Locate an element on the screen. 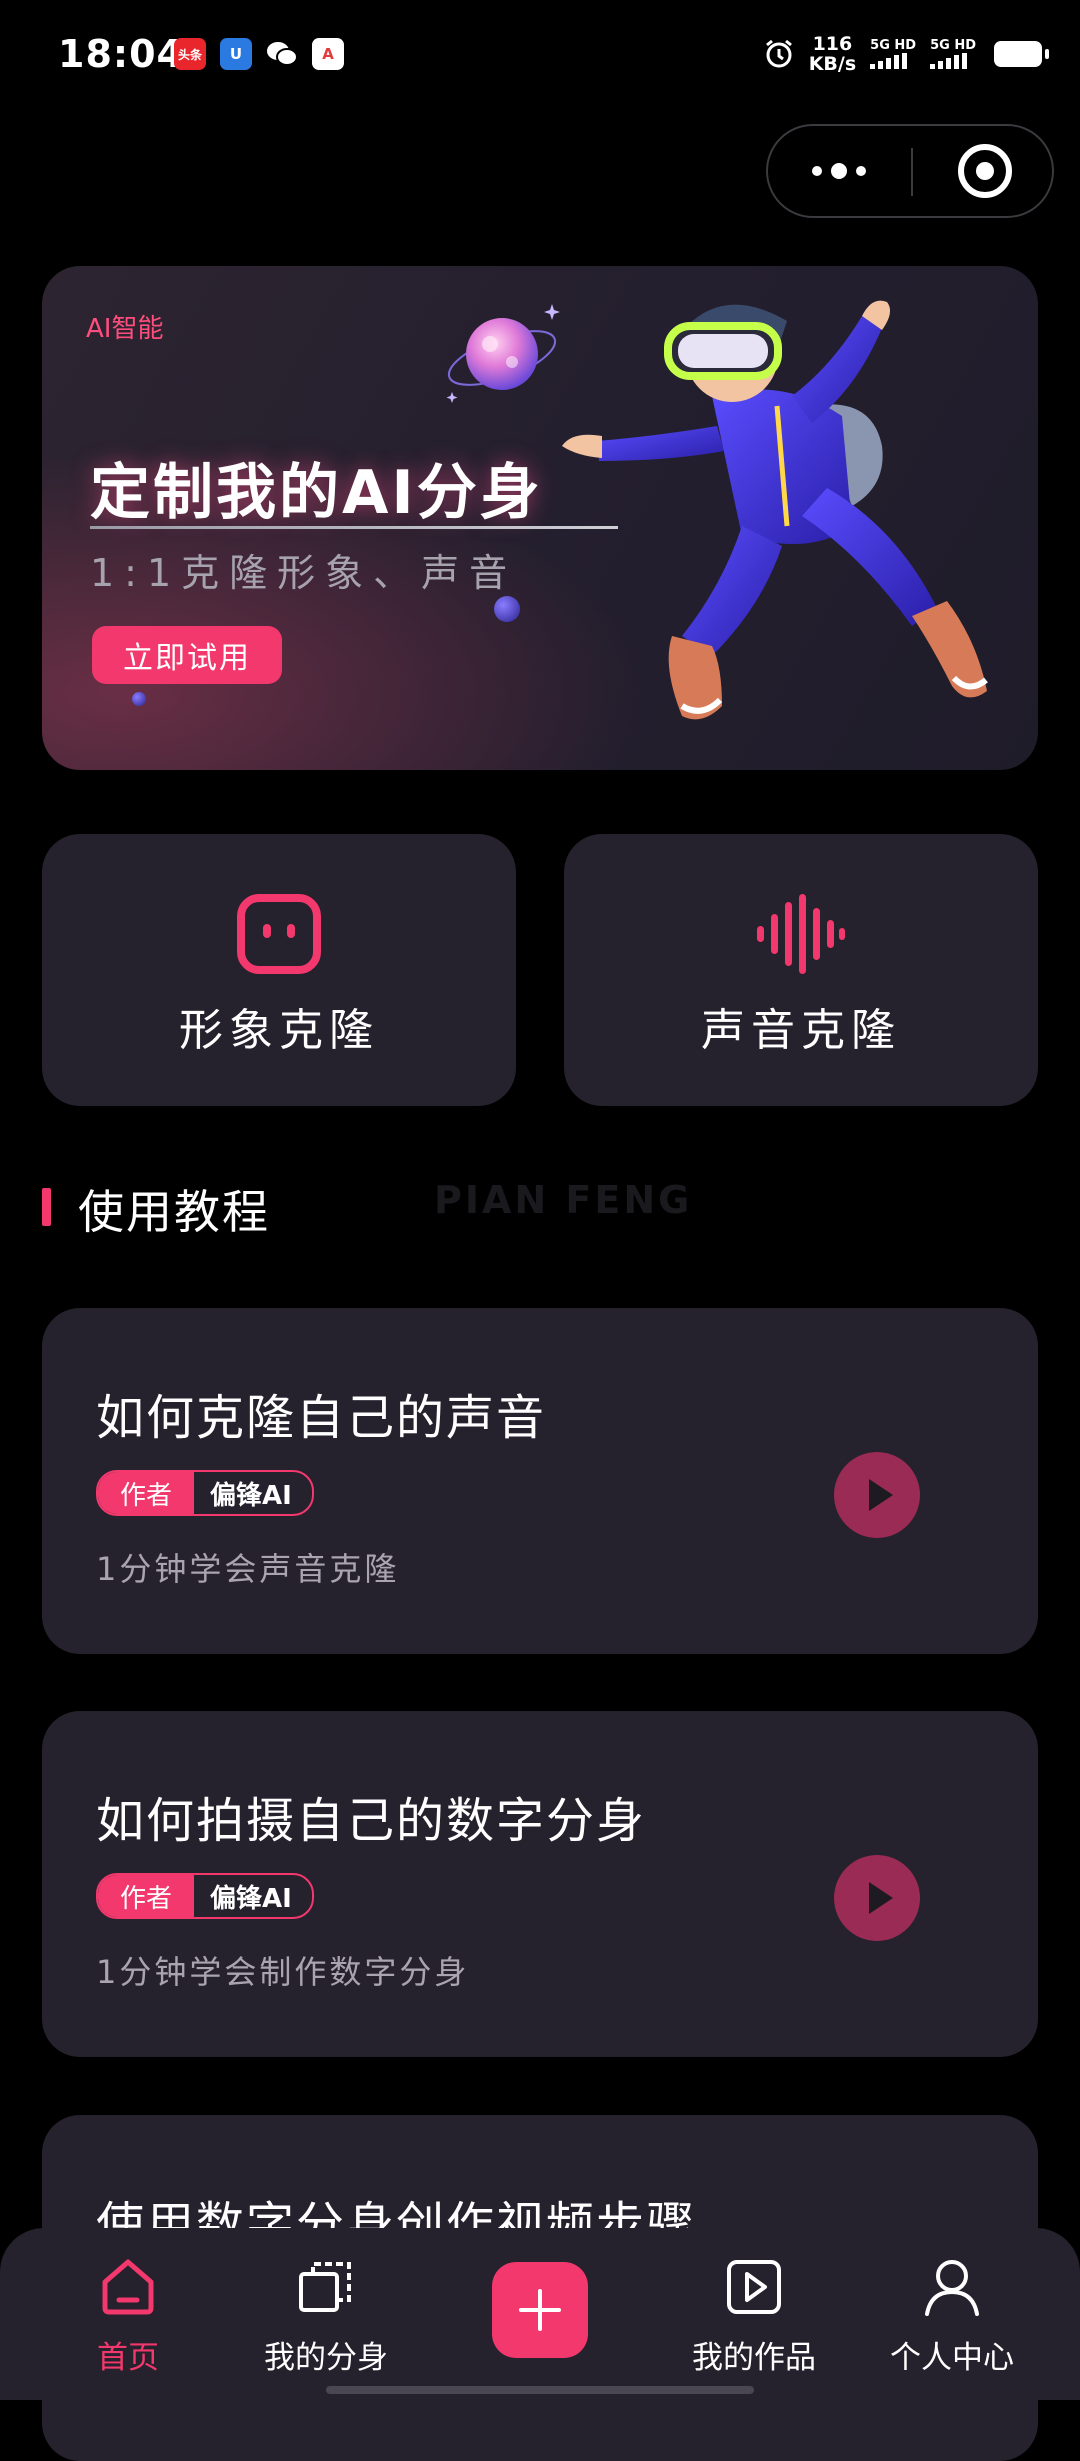  sound-wave-icon is located at coordinates (801, 934).